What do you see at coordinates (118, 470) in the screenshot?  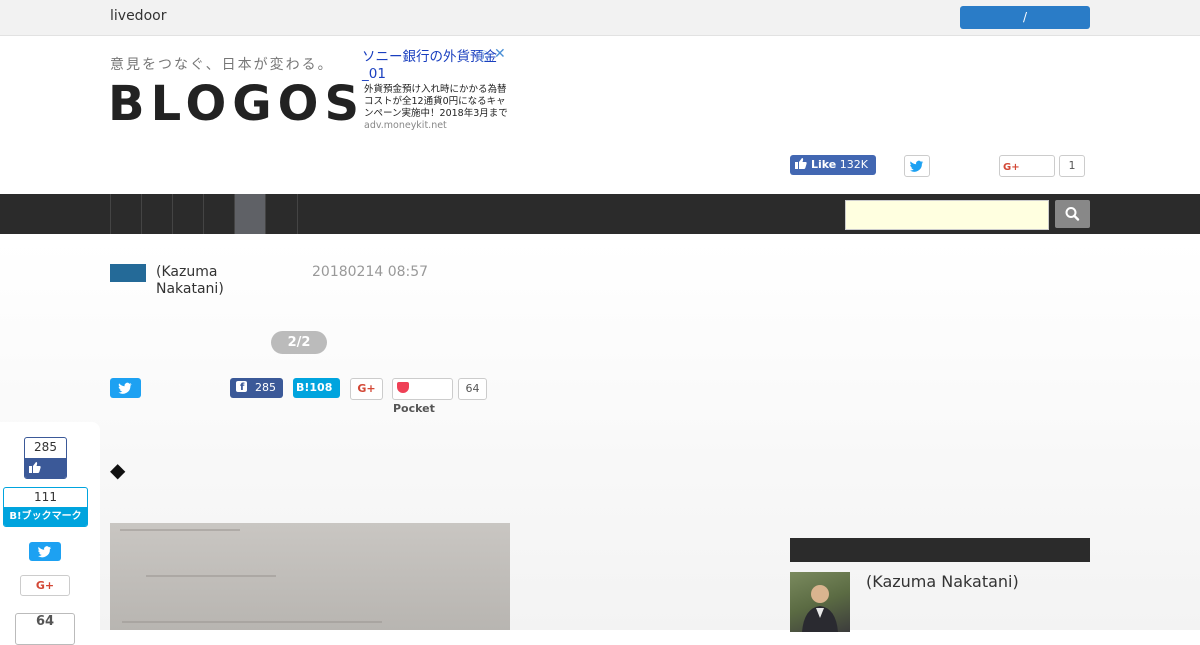 I see `section-marker: ◆` at bounding box center [118, 470].